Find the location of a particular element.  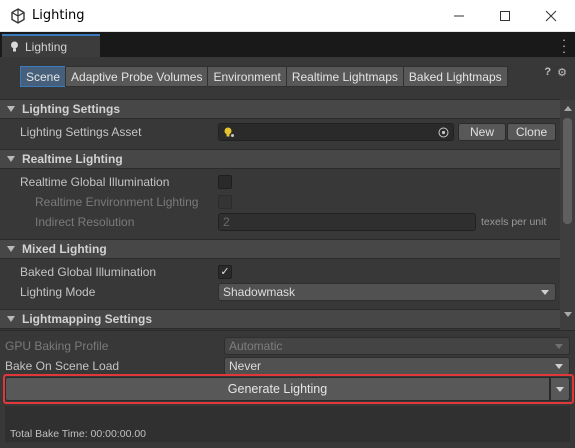

scroll-up-arrow-icon is located at coordinates (568, 108).